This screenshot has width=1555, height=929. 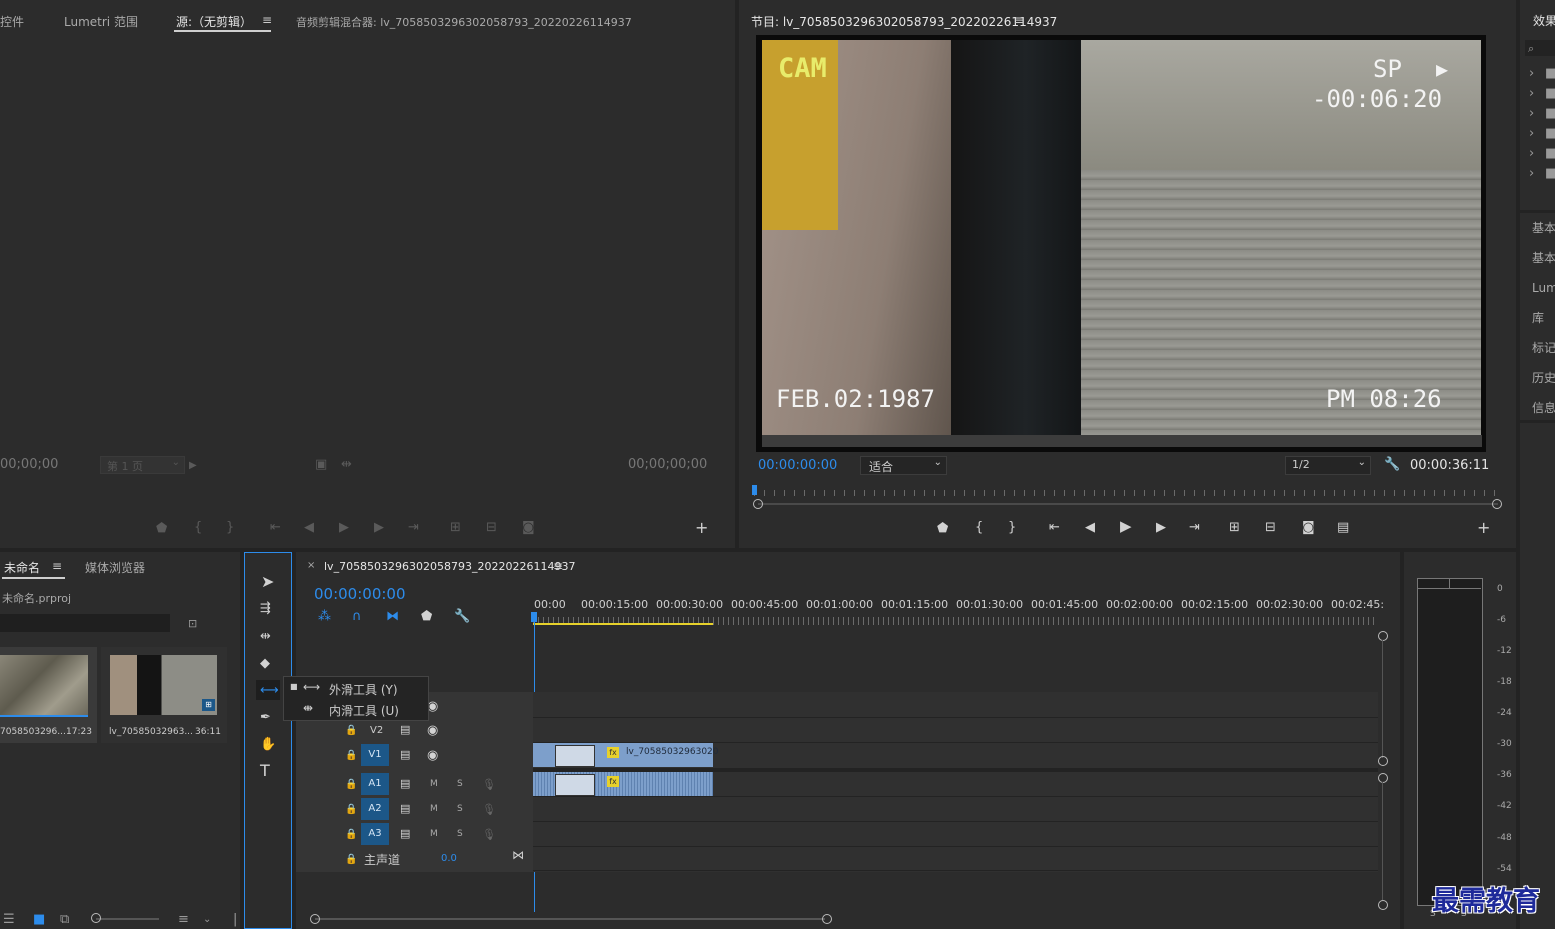 I want to click on panel-lumetri-color: Lum, so click(x=1543, y=288).